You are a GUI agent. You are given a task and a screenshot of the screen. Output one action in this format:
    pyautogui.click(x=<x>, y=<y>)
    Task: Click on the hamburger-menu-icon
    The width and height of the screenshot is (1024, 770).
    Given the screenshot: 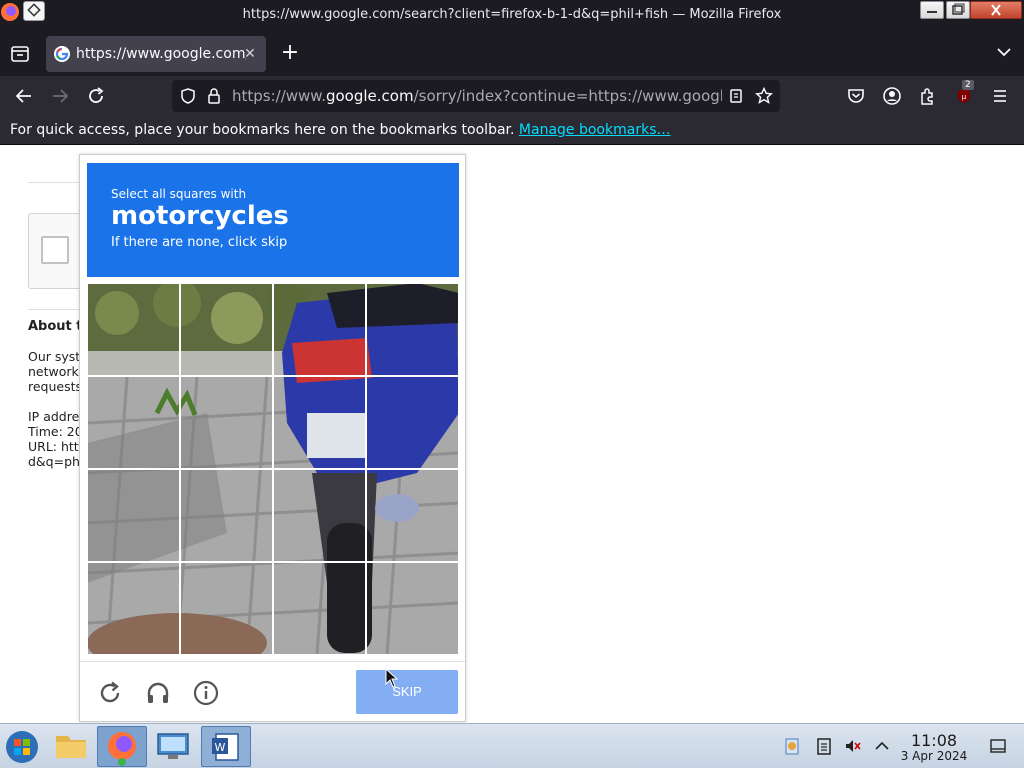 What is the action you would take?
    pyautogui.click(x=1000, y=96)
    